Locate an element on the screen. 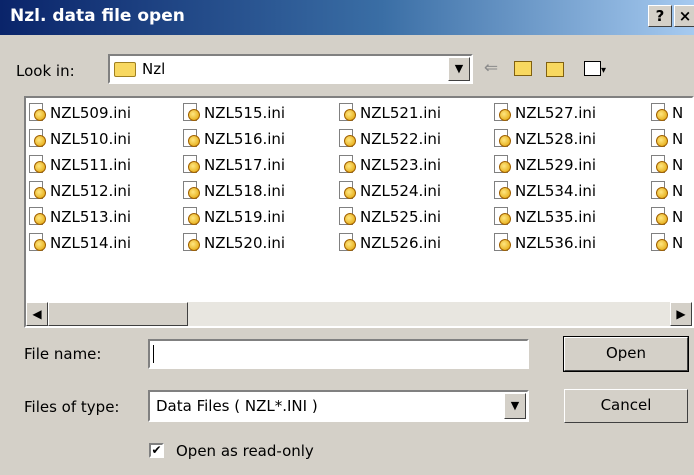 The image size is (694, 475). file-item: NZL535.ini is located at coordinates (543, 217).